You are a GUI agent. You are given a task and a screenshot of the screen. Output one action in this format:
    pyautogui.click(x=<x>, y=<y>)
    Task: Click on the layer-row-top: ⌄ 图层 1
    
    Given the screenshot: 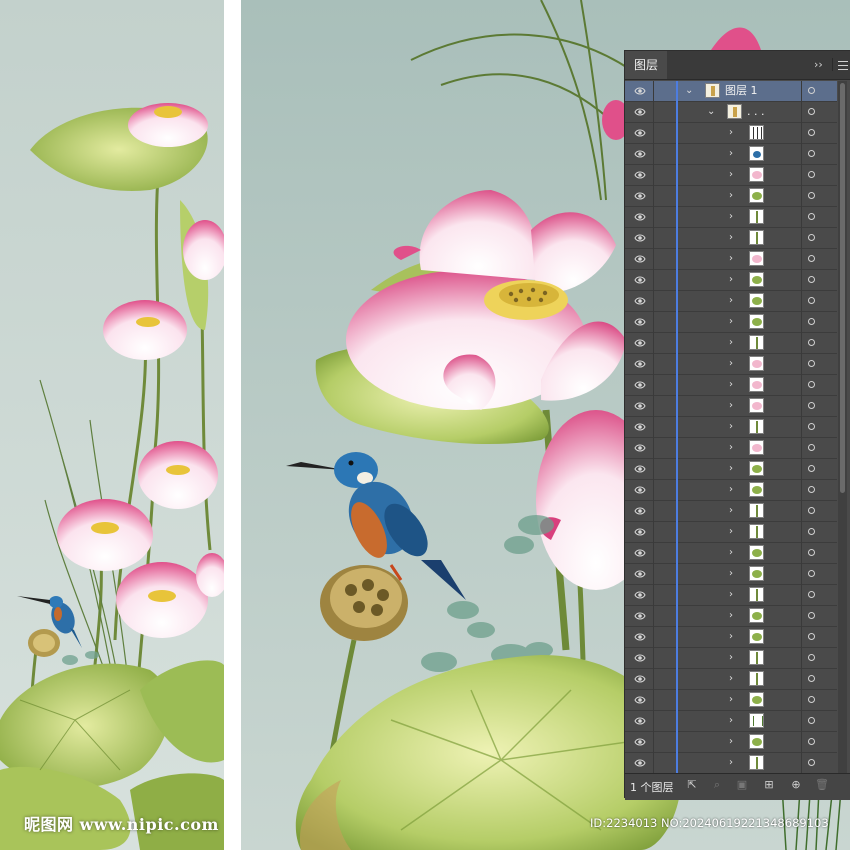 What is the action you would take?
    pyautogui.click(x=731, y=91)
    